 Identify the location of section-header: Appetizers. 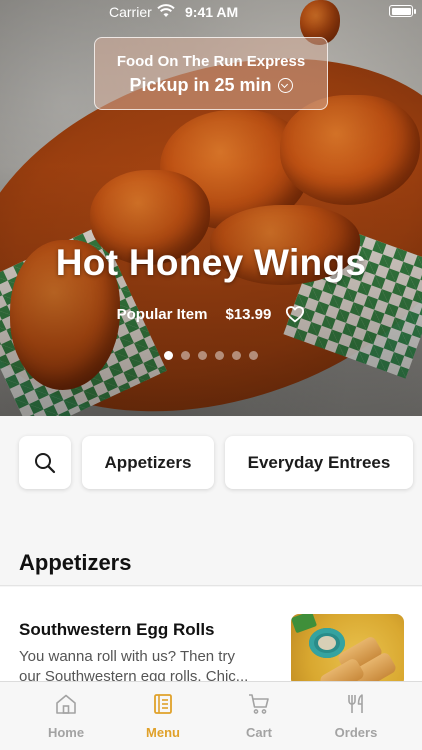
(211, 553).